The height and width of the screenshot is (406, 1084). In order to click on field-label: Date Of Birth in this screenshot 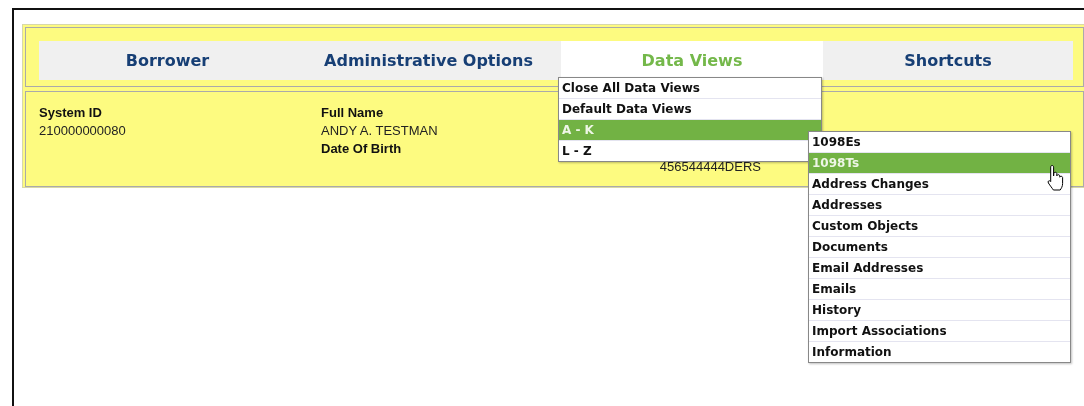, I will do `click(361, 149)`.